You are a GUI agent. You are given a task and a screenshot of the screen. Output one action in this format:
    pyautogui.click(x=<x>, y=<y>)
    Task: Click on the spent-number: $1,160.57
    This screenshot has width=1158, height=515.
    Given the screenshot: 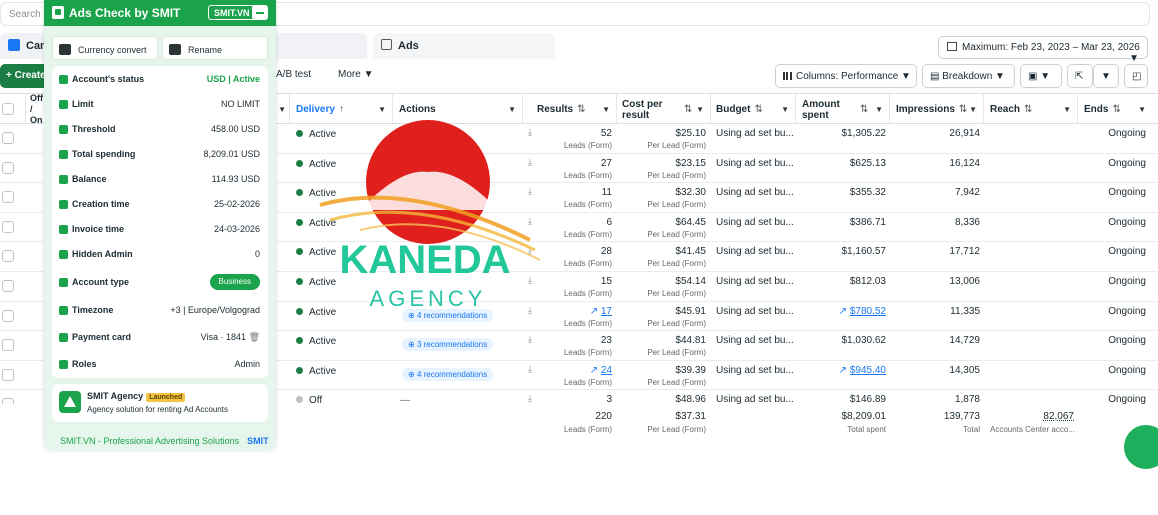 What is the action you would take?
    pyautogui.click(x=864, y=252)
    